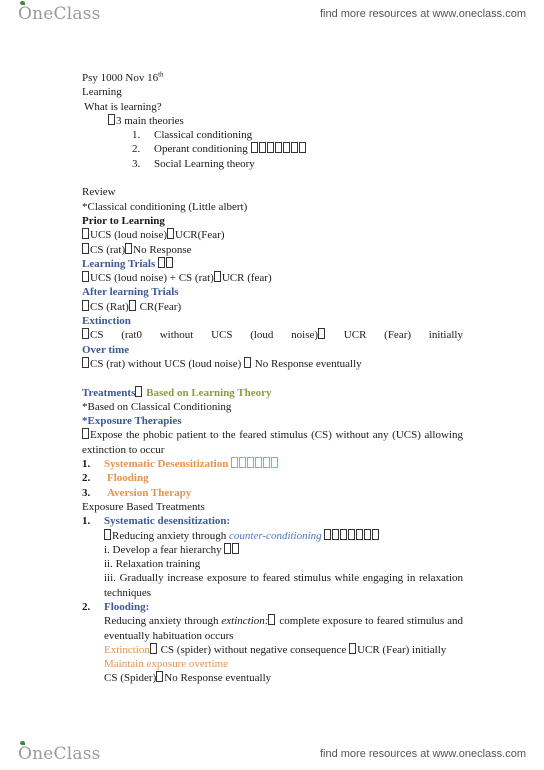 Image resolution: width=544 pixels, height=770 pixels. Describe the element at coordinates (275, 535) in the screenshot. I see `sd-reduce-term: counter-conditioning` at that location.